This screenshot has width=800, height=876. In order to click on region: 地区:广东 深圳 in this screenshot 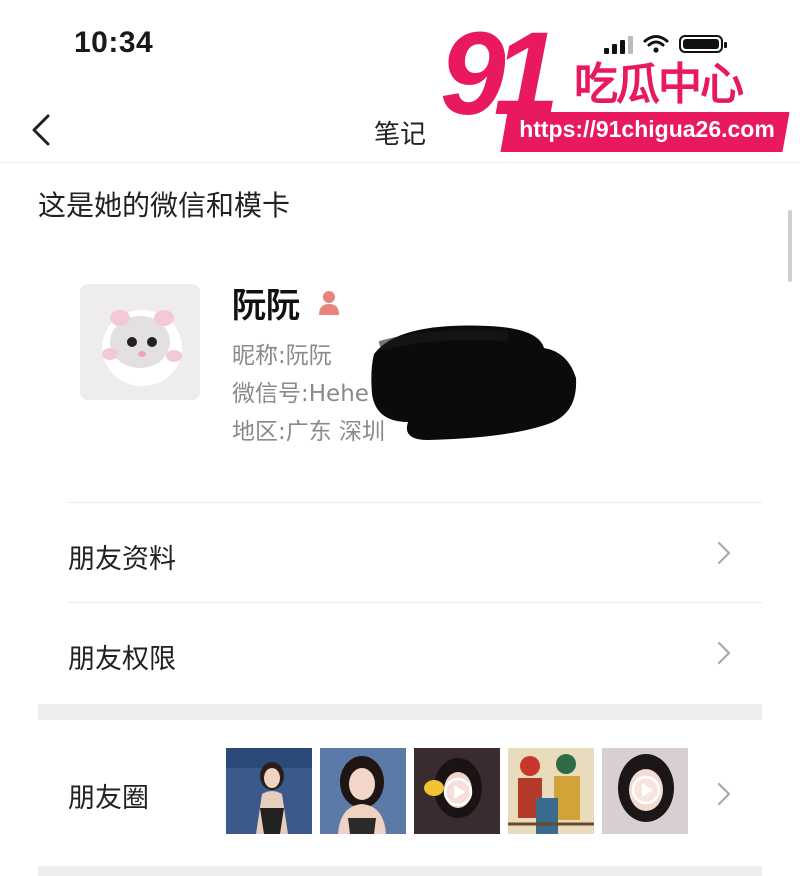, I will do `click(309, 432)`.